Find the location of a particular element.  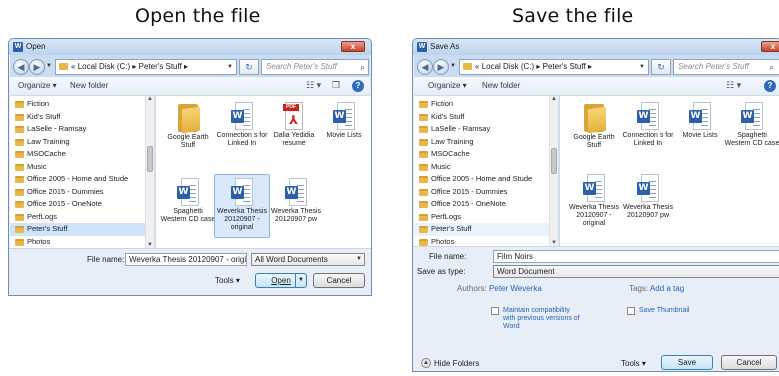

open-toolbar: Organize ▾ New folder ☷ ▾ ❐ ? is located at coordinates (190, 86).